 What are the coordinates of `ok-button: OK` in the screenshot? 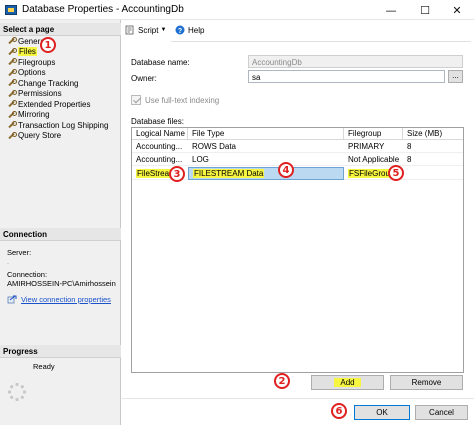 It's located at (382, 412).